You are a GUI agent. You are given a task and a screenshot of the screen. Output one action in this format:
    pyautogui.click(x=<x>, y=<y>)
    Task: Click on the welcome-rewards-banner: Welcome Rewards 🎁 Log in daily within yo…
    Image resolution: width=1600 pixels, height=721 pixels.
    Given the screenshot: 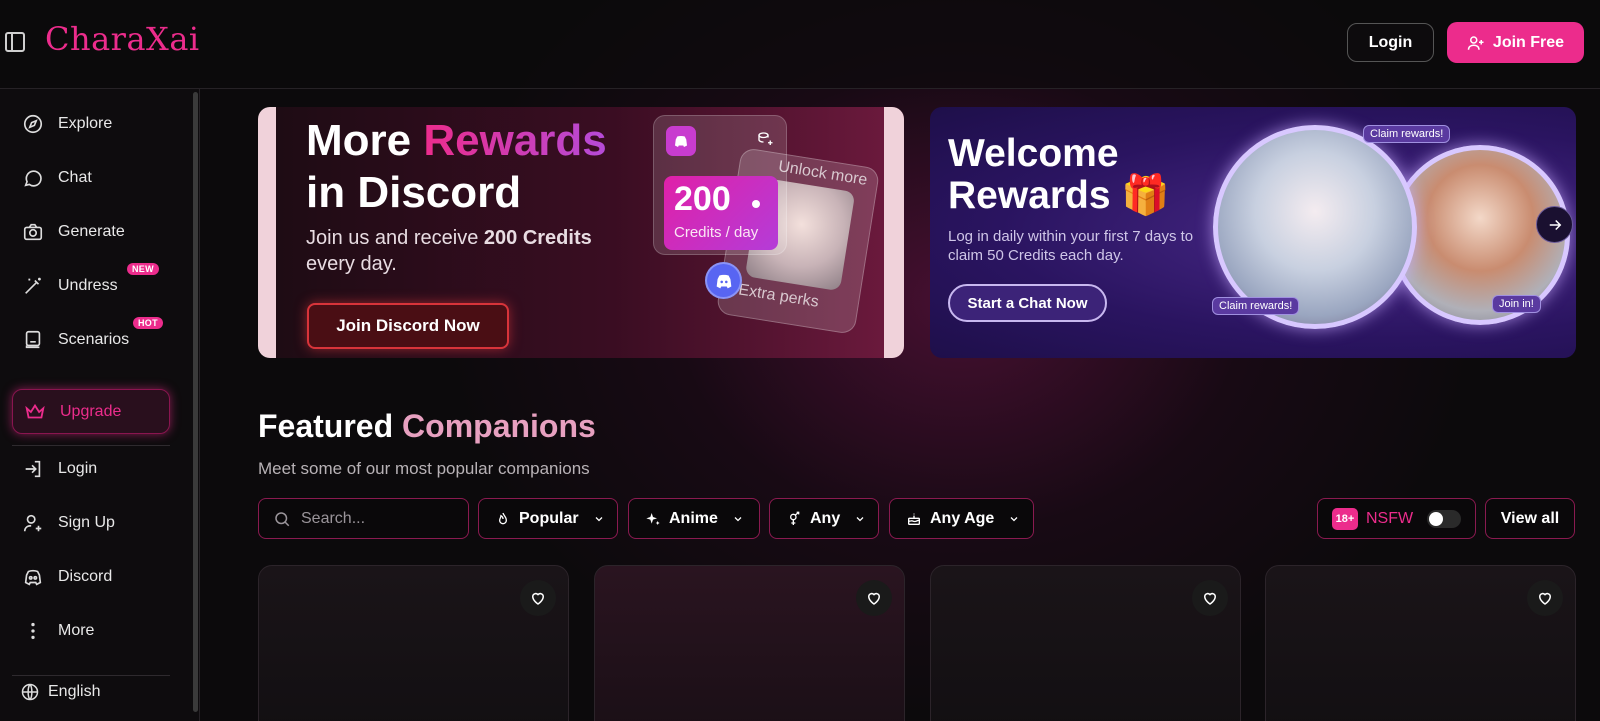 What is the action you would take?
    pyautogui.click(x=1253, y=232)
    